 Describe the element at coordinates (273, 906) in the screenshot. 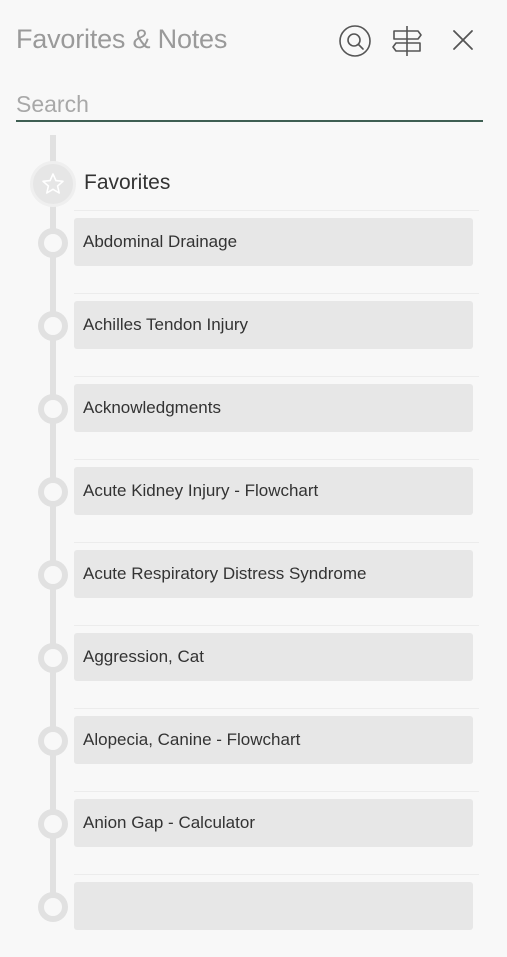

I see `favorite-item-button` at that location.